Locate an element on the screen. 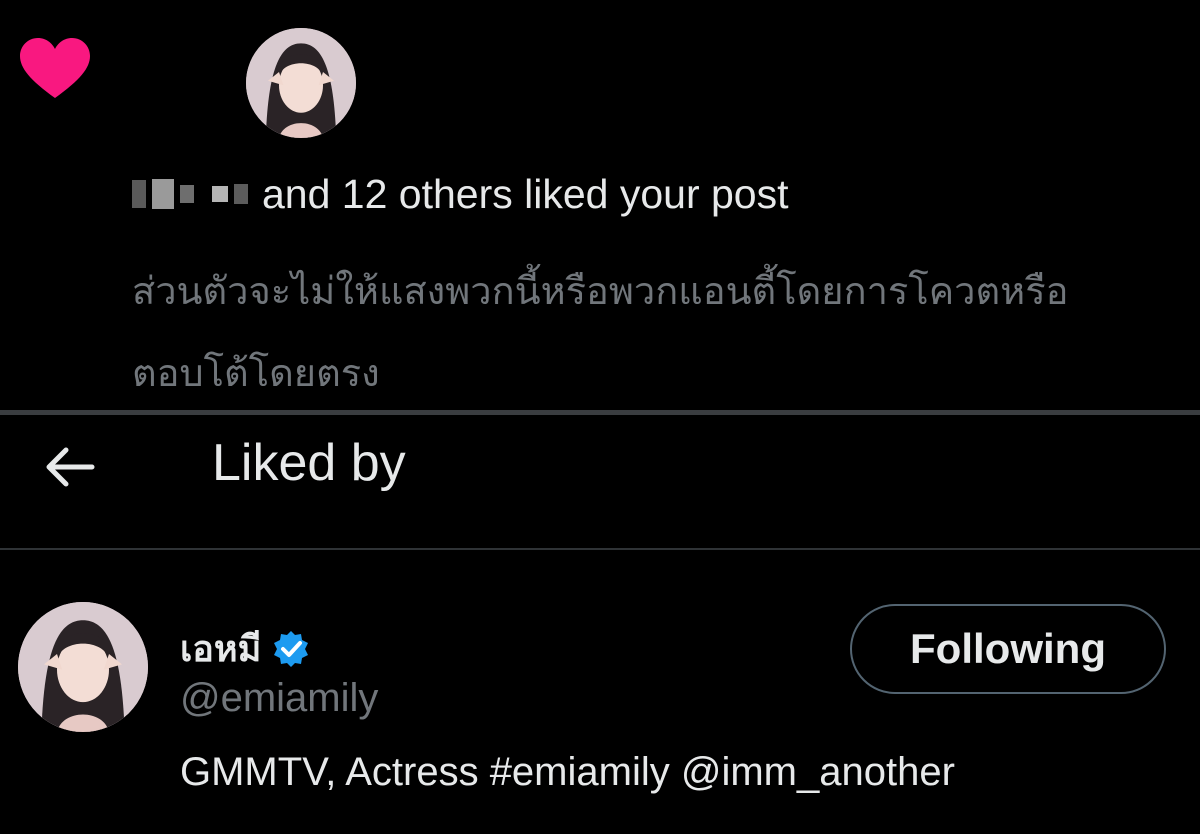 Image resolution: width=1200 pixels, height=834 pixels. heart-icon is located at coordinates (55, 68).